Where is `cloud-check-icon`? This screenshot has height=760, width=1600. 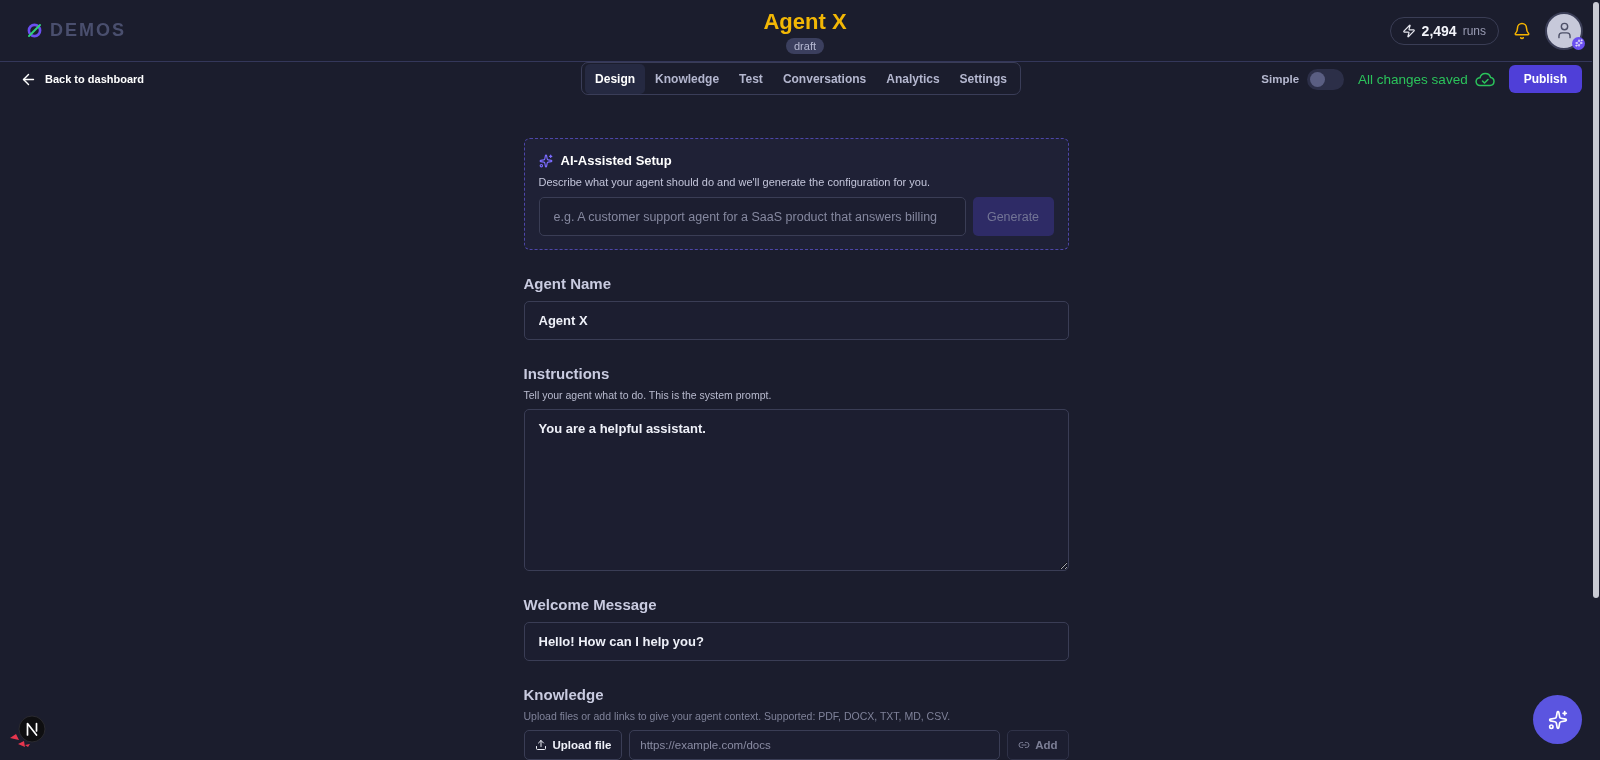 cloud-check-icon is located at coordinates (1484, 79).